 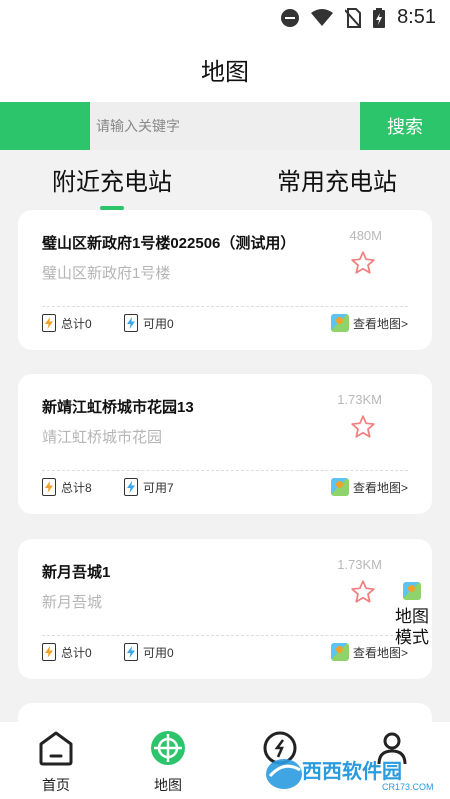 I want to click on search-left-accent, so click(x=45, y=126).